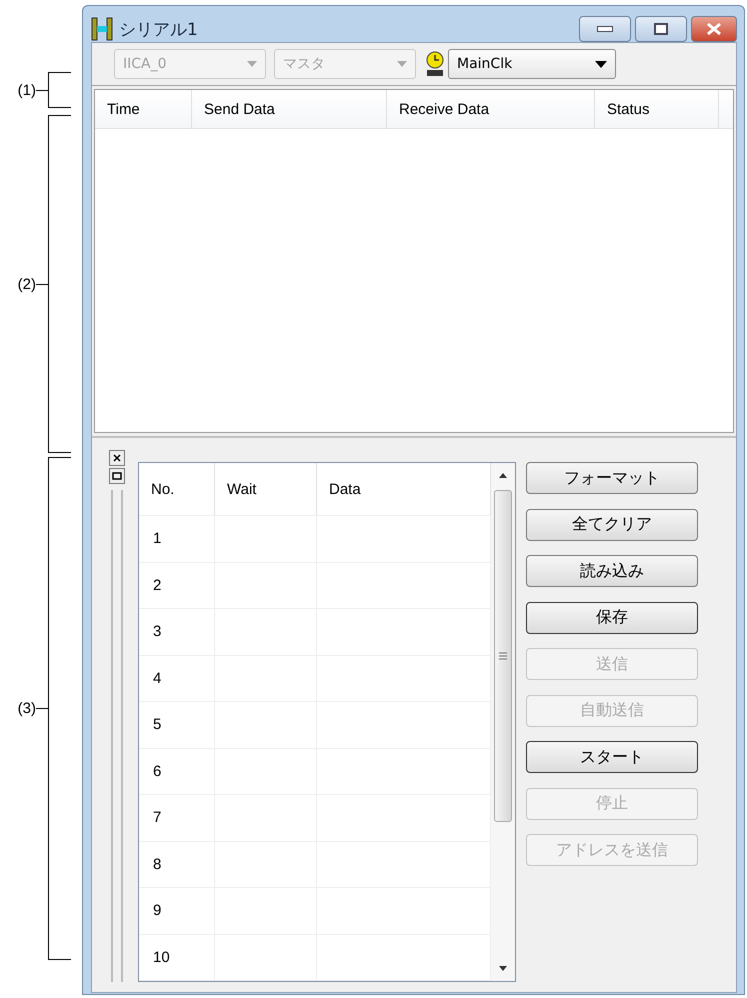 Image resolution: width=747 pixels, height=998 pixels. What do you see at coordinates (612, 618) in the screenshot?
I see `action-button: 保存` at bounding box center [612, 618].